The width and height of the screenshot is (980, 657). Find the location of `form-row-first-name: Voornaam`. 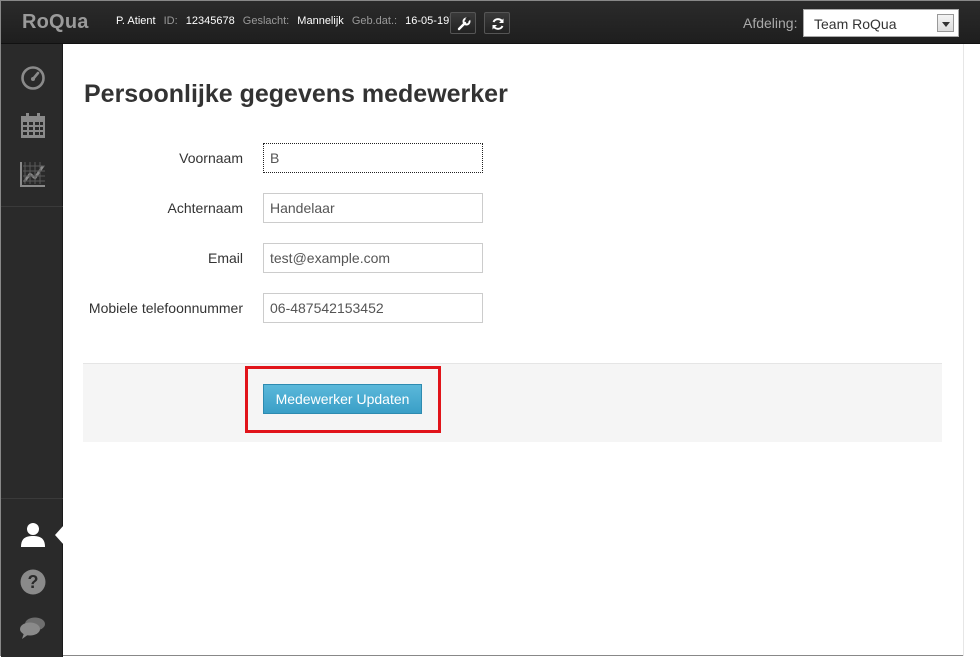

form-row-first-name: Voornaam is located at coordinates (304, 158).